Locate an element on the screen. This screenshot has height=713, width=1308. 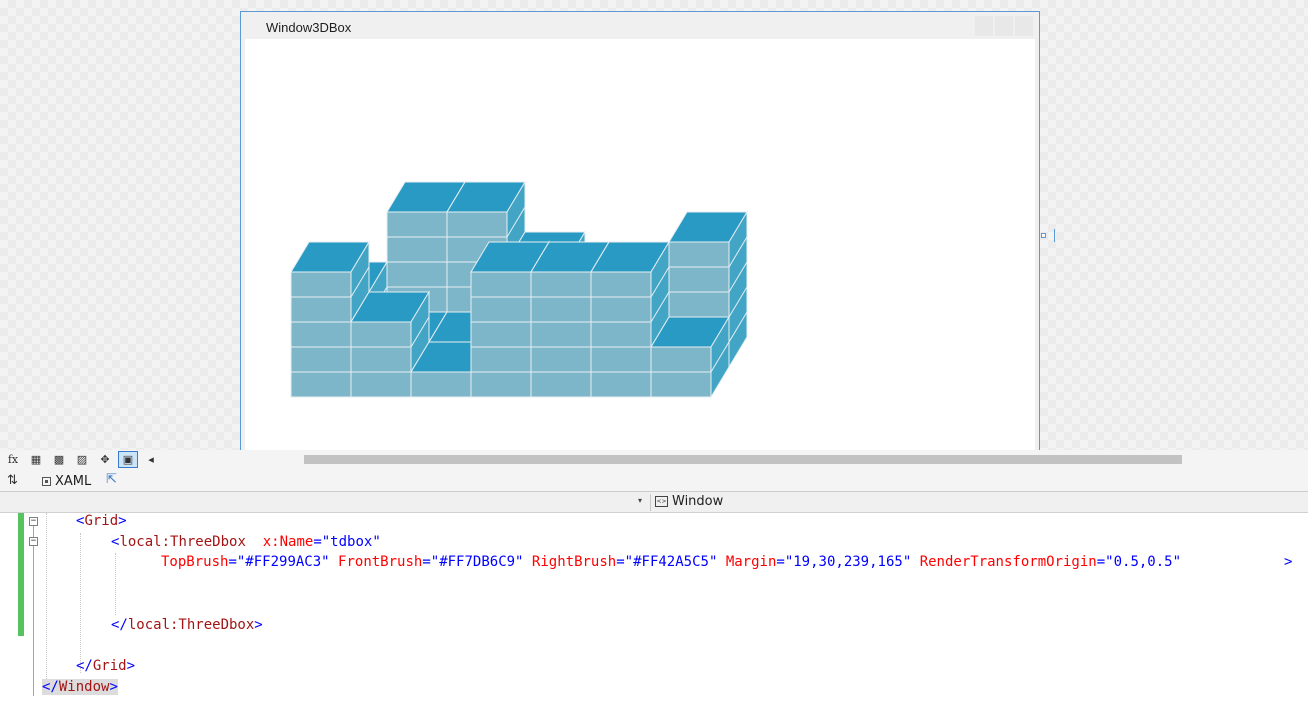
attribute-value: "#FF42A5C5" is located at coordinates (671, 562).